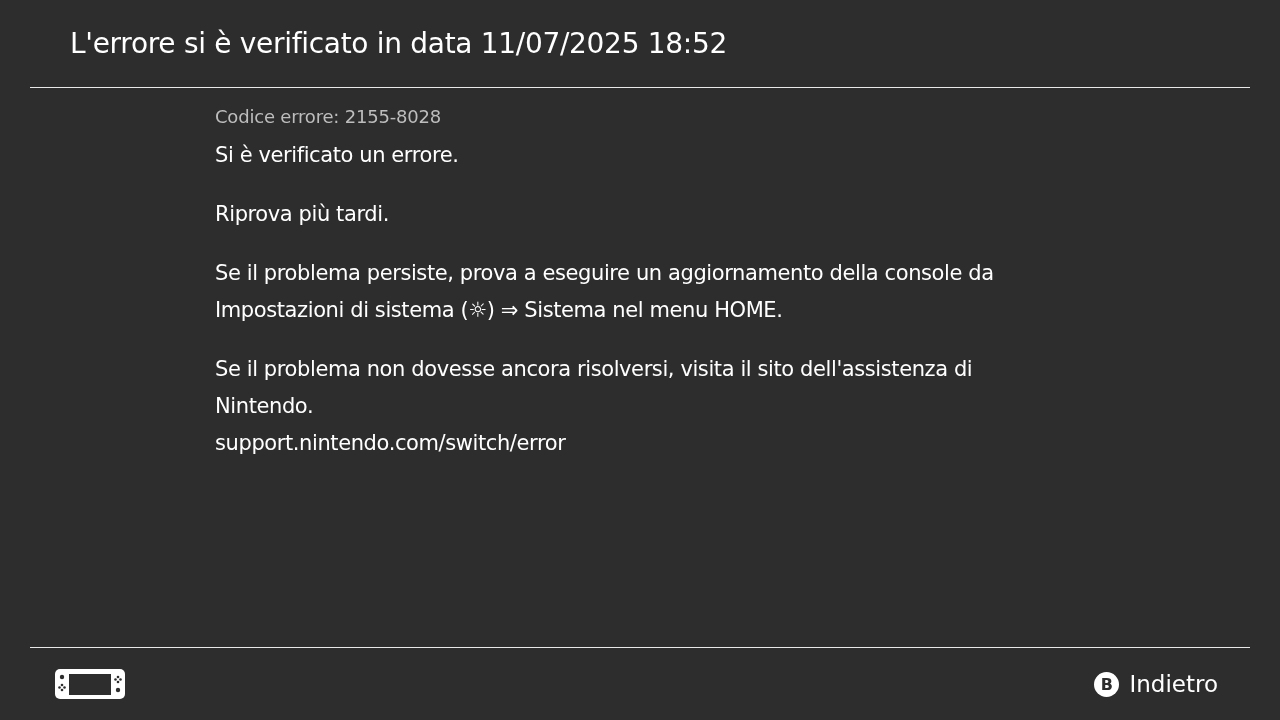  Describe the element at coordinates (329, 116) in the screenshot. I see `error-code: Codice errore: 2155-8028` at that location.